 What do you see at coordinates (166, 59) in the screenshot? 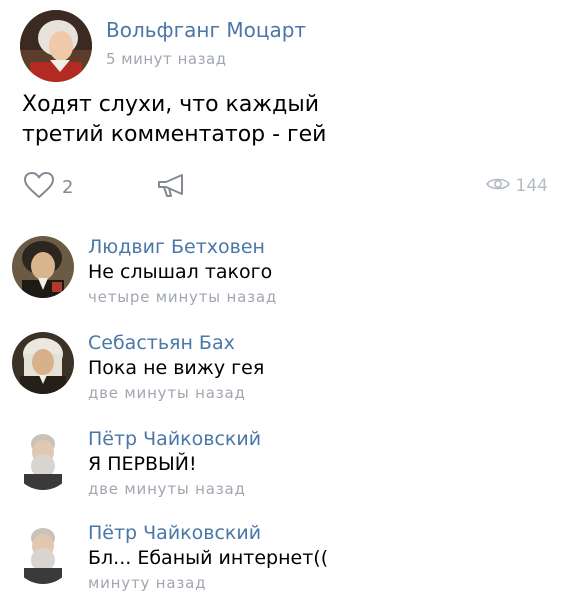
I see `post-timestamp: 5 минут назад` at bounding box center [166, 59].